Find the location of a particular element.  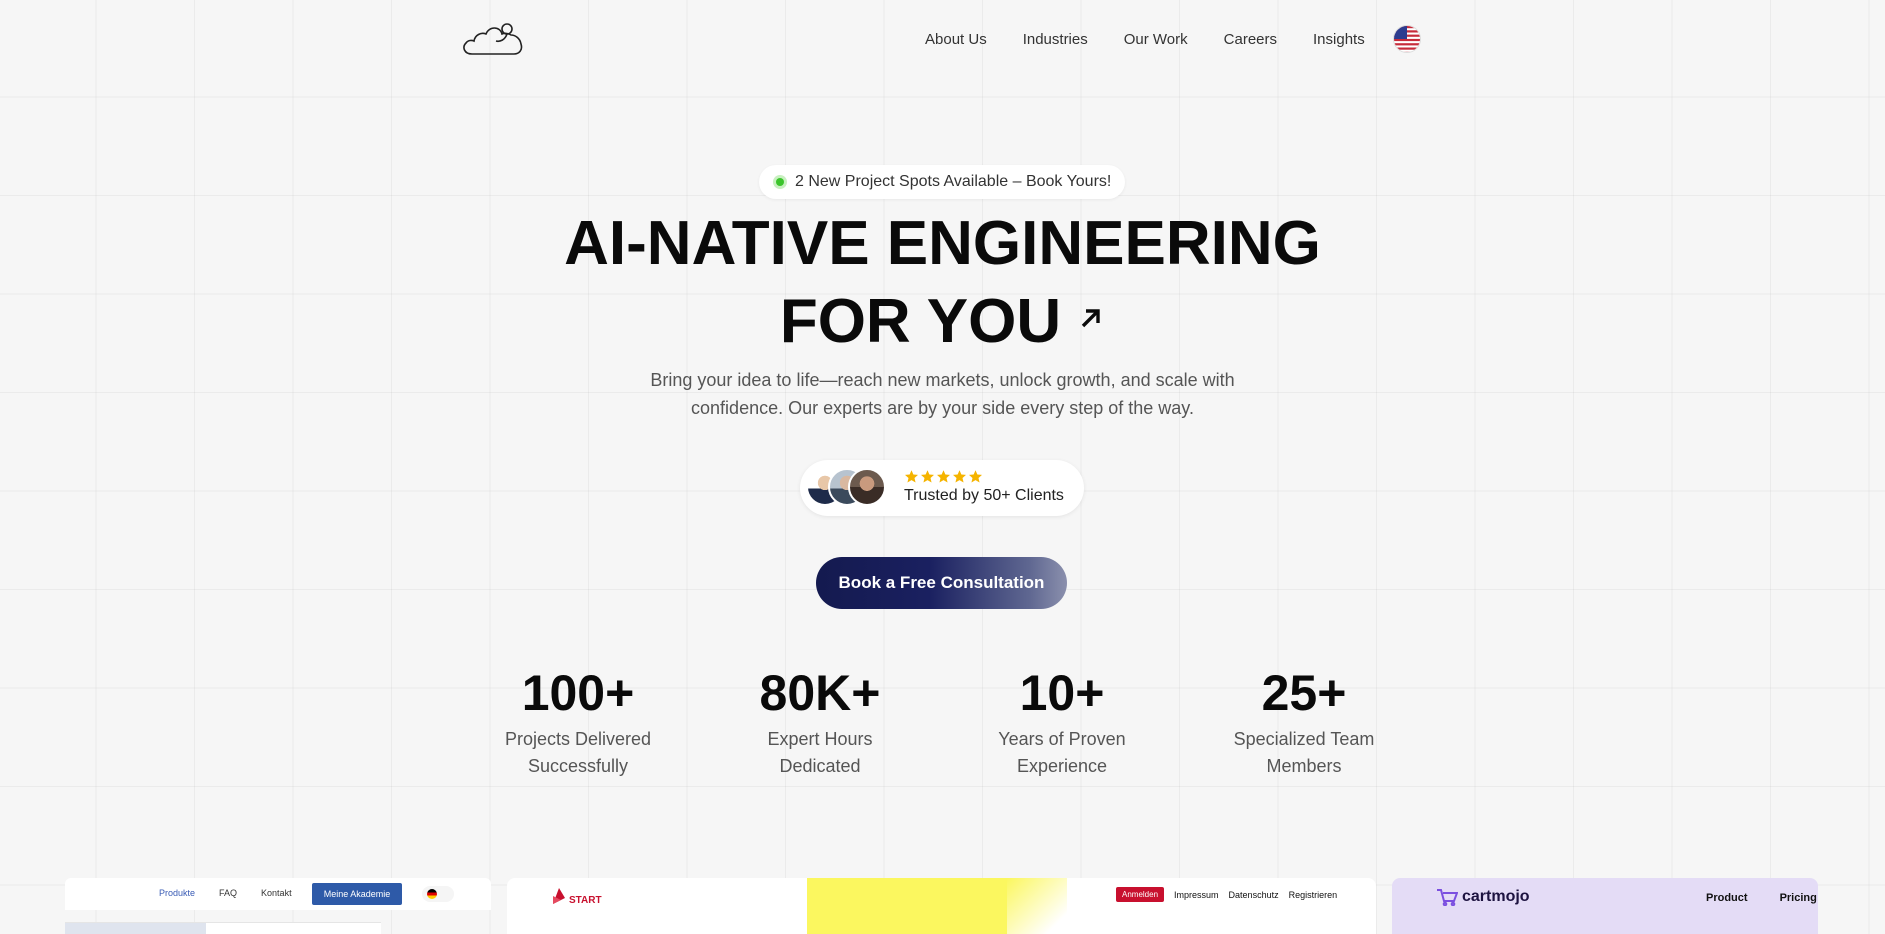

us-flag-icon is located at coordinates (1407, 39).